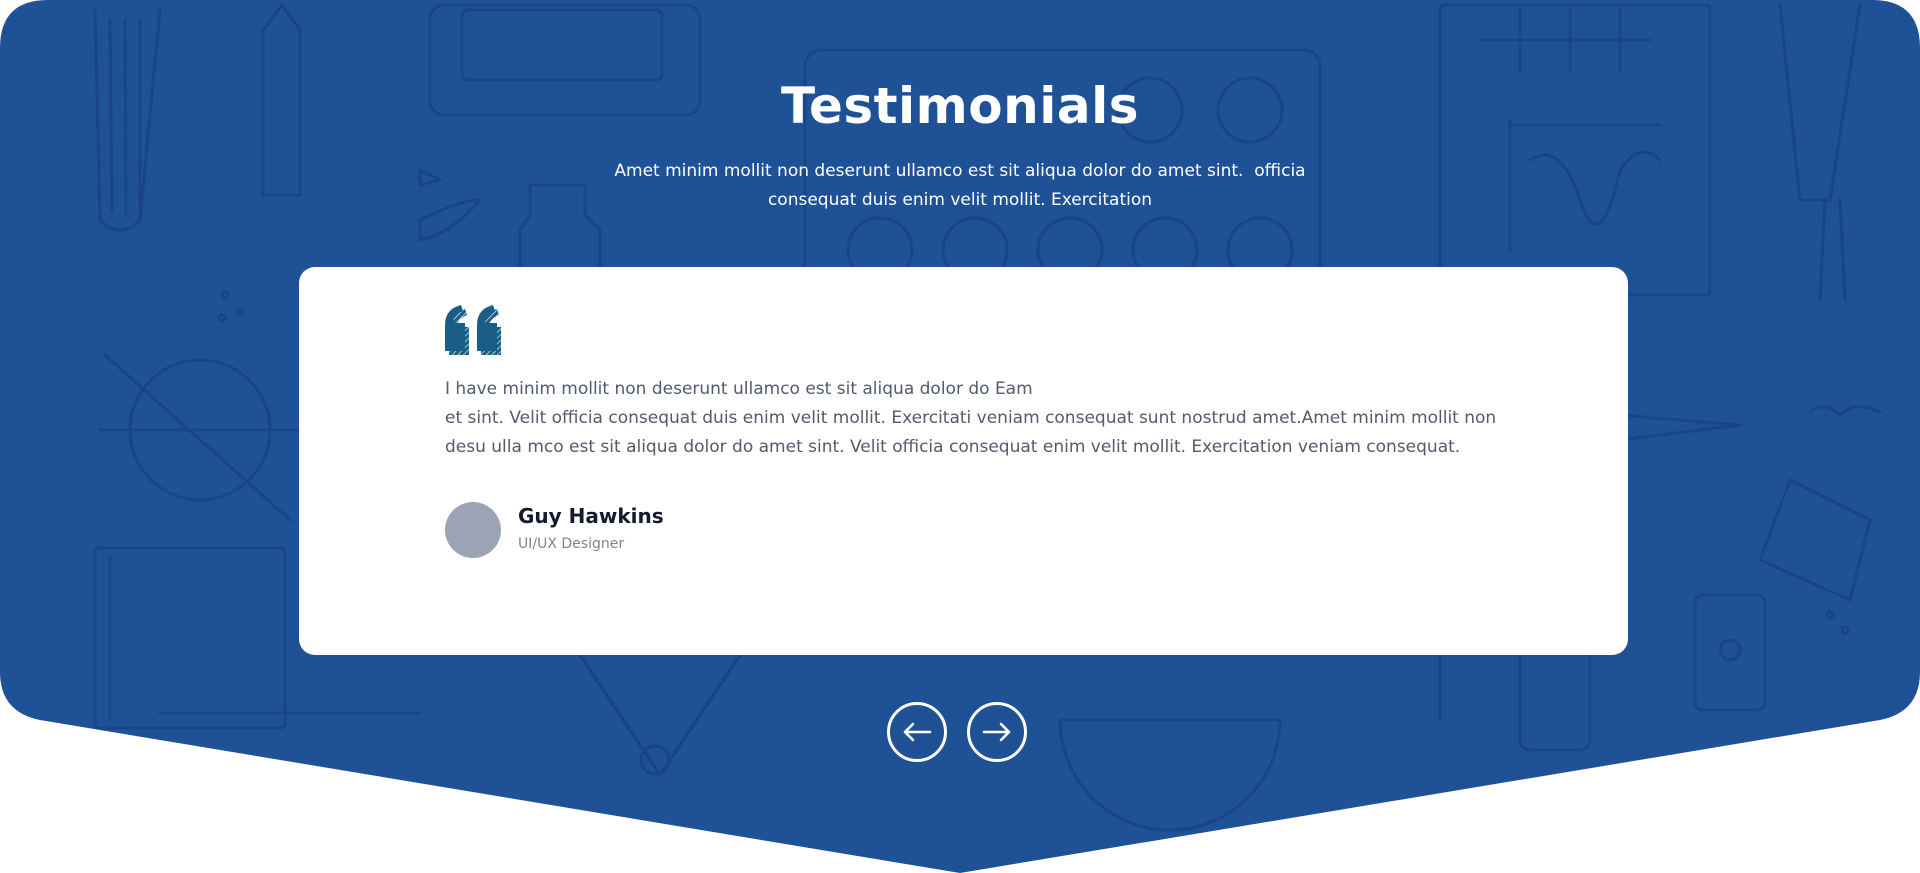 This screenshot has width=1920, height=873. I want to click on double-quote-icon, so click(473, 330).